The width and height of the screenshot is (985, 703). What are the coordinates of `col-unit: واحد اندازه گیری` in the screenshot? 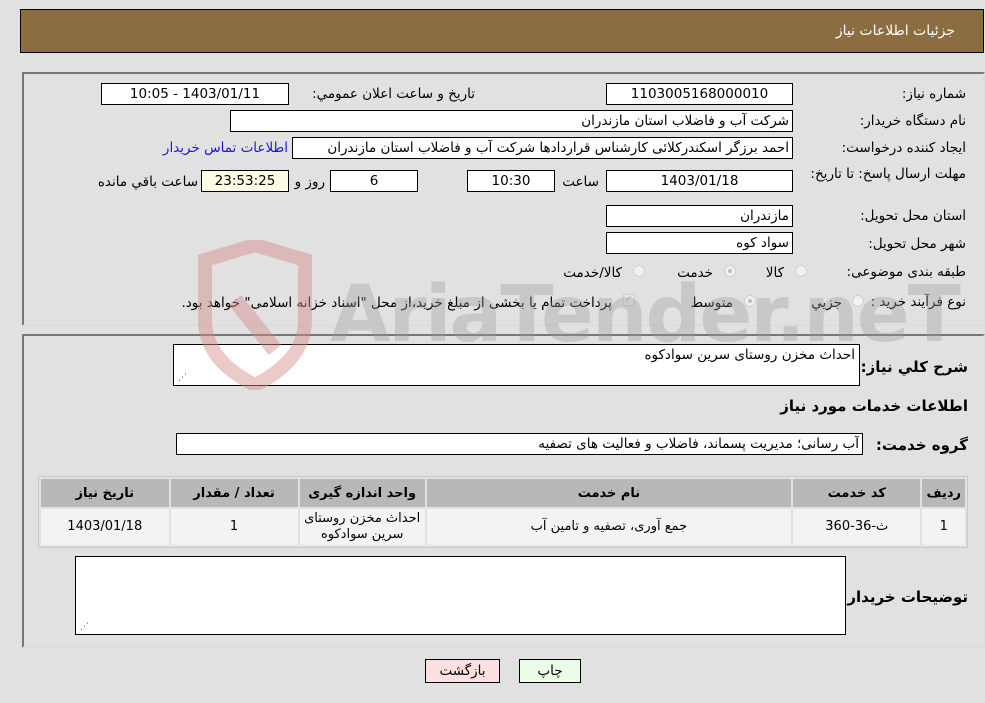 It's located at (362, 493).